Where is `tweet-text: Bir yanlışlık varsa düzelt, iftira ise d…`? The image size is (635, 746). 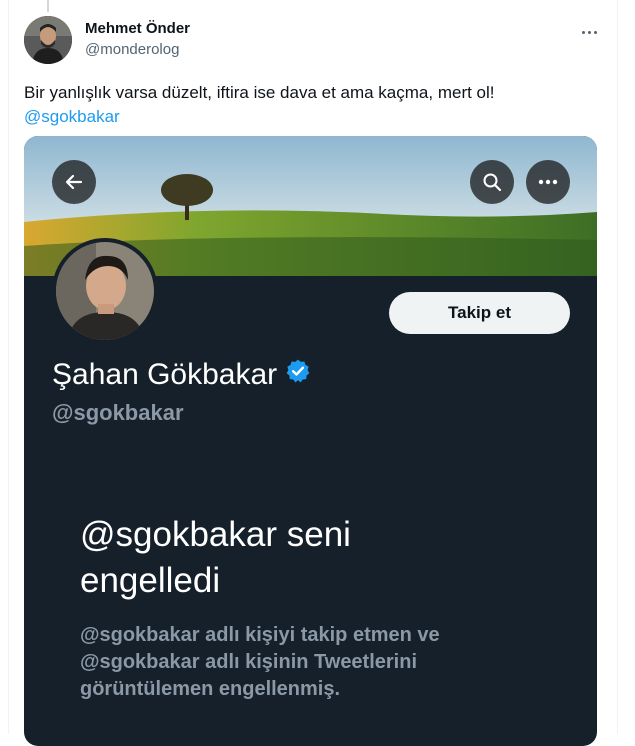
tweet-text: Bir yanlışlık varsa düzelt, iftira ise d… is located at coordinates (314, 105).